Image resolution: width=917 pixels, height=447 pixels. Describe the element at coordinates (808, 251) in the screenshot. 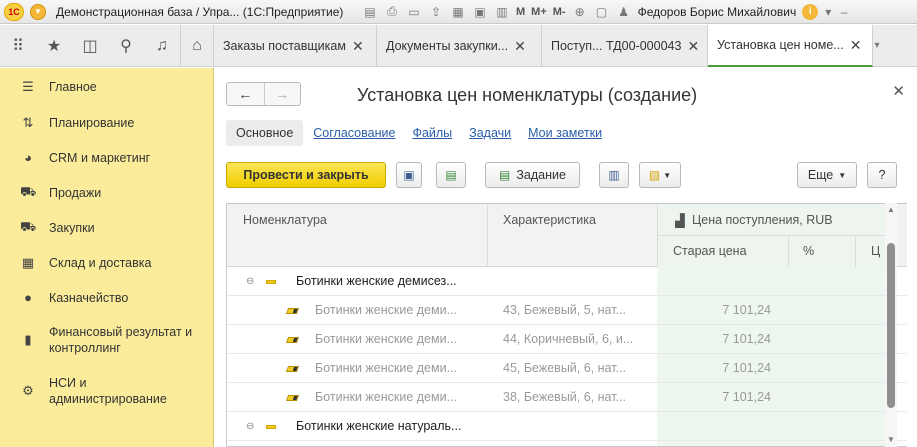

I see `col-percent: %` at that location.